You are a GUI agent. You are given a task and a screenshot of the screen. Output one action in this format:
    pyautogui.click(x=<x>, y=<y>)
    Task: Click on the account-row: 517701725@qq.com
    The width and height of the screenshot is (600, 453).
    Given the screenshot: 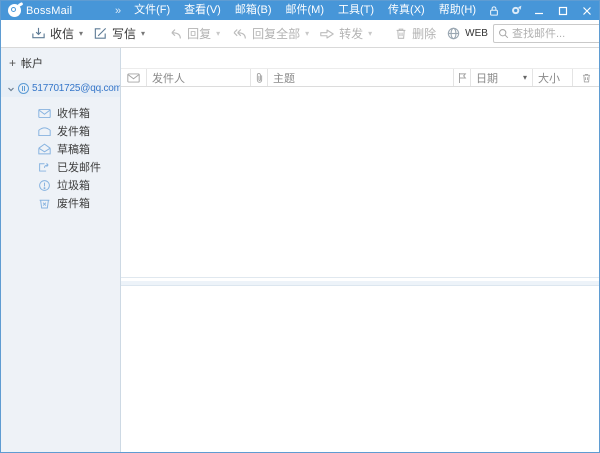 What is the action you would take?
    pyautogui.click(x=60, y=88)
    